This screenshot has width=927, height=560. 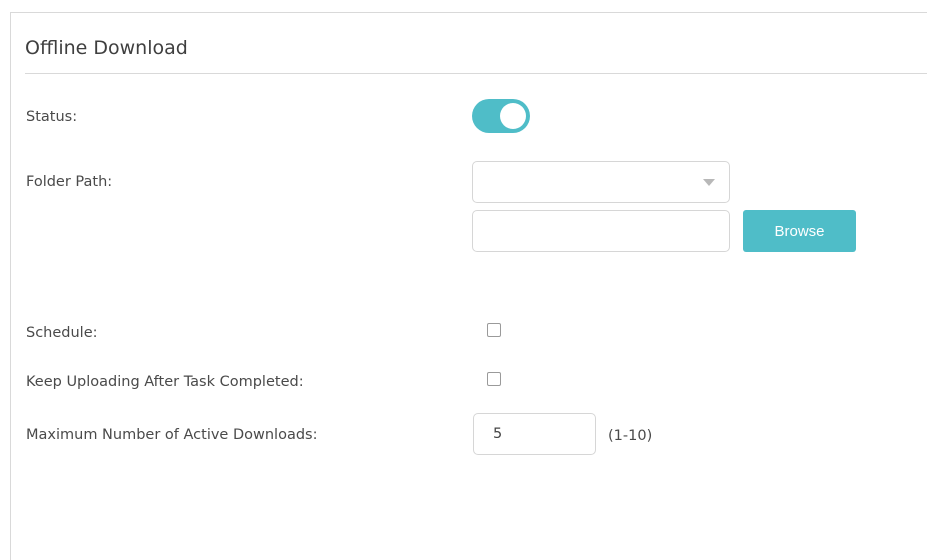 I want to click on max-downloads-range-hint: (1-10), so click(x=630, y=436).